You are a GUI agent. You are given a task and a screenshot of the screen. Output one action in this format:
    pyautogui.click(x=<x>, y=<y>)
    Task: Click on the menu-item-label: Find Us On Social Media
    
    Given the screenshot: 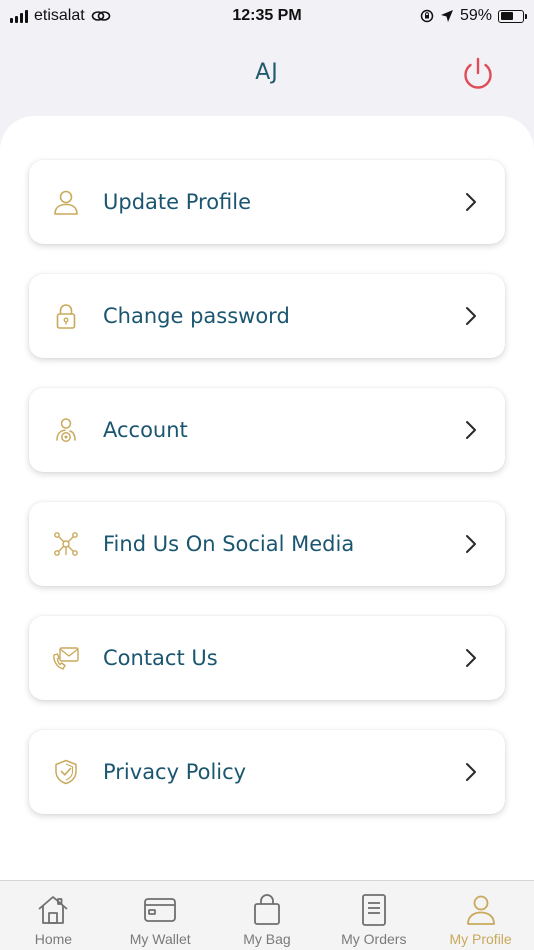 What is the action you would take?
    pyautogui.click(x=229, y=544)
    